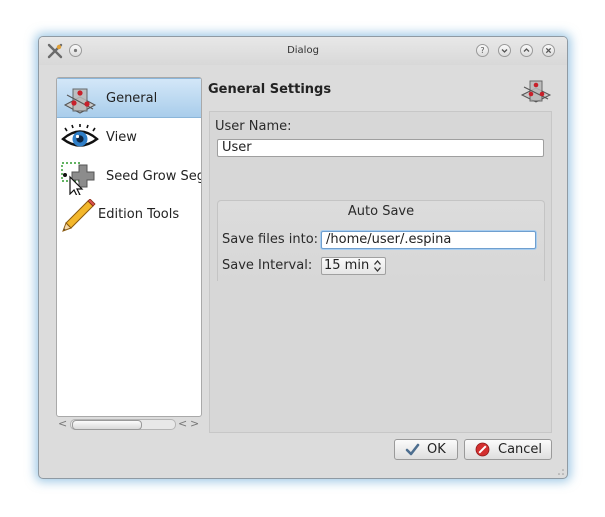 Image resolution: width=605 pixels, height=517 pixels. Describe the element at coordinates (428, 240) in the screenshot. I see `save-files-input: /home/user/.espina` at that location.